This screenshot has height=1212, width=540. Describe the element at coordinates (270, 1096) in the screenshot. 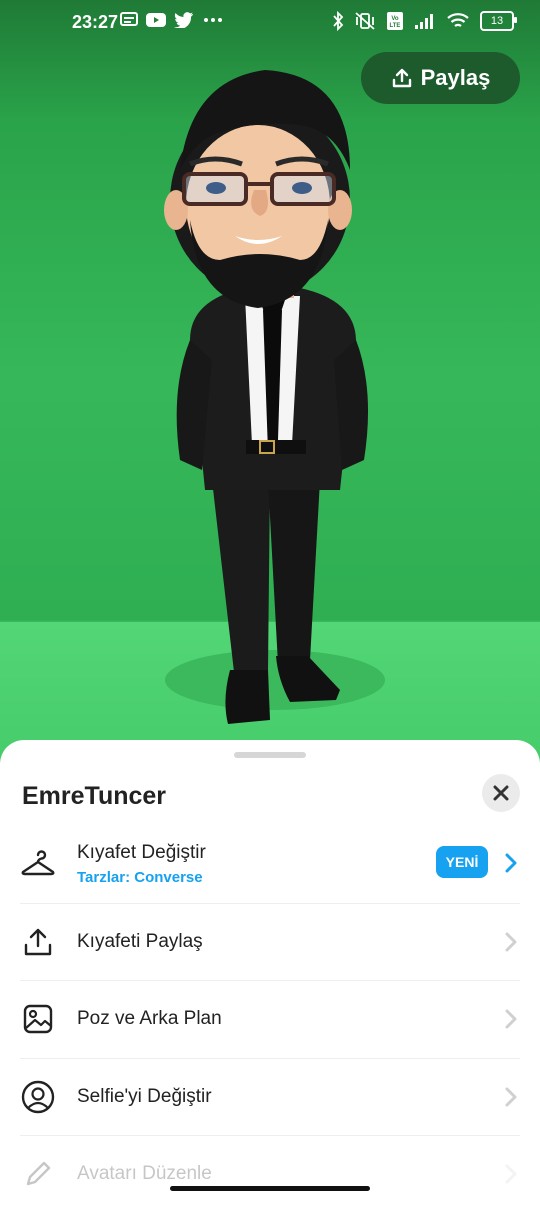

I see `menu-item-change-selfie: Selfie'yi Değiştir` at that location.